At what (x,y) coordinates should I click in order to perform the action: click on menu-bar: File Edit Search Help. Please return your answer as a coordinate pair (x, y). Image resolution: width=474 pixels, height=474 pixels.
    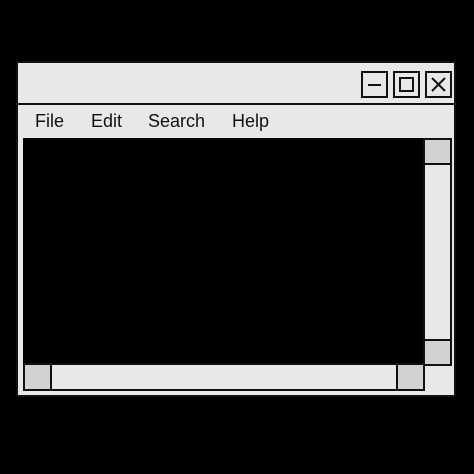
    Looking at the image, I should click on (236, 121).